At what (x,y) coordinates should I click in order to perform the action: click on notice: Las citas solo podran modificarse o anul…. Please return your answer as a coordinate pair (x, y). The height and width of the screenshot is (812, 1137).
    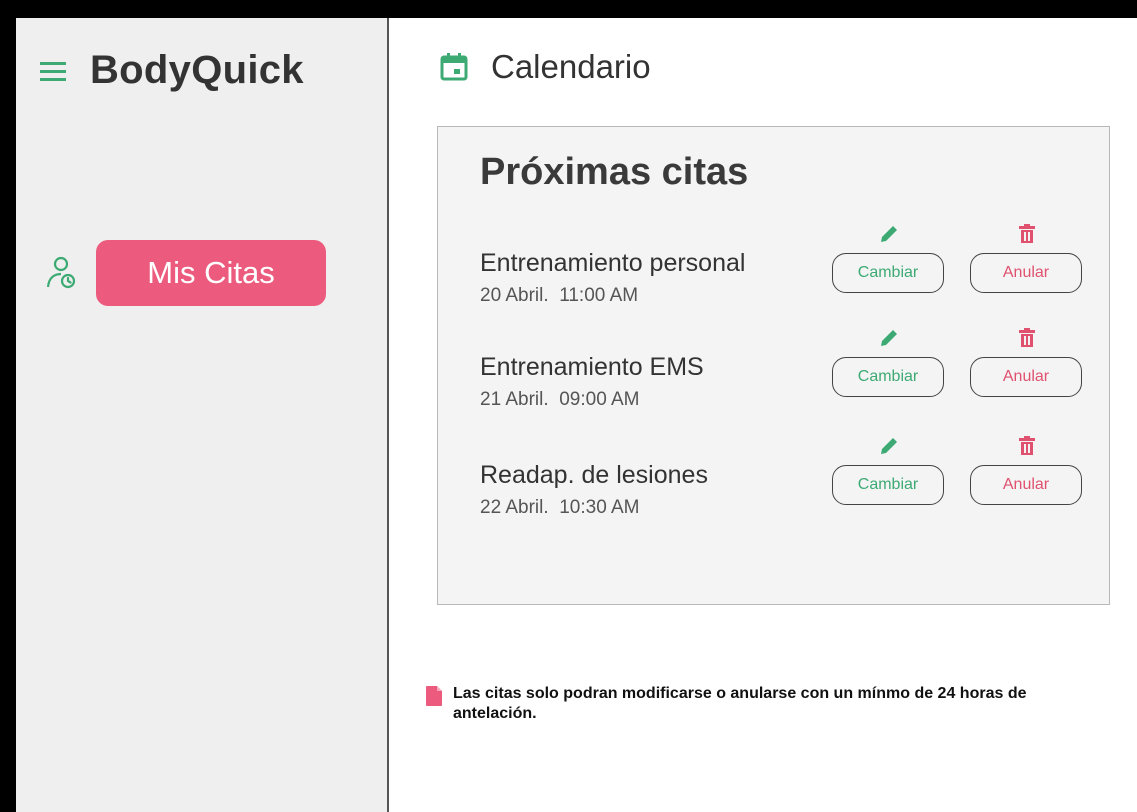
    Looking at the image, I should click on (759, 704).